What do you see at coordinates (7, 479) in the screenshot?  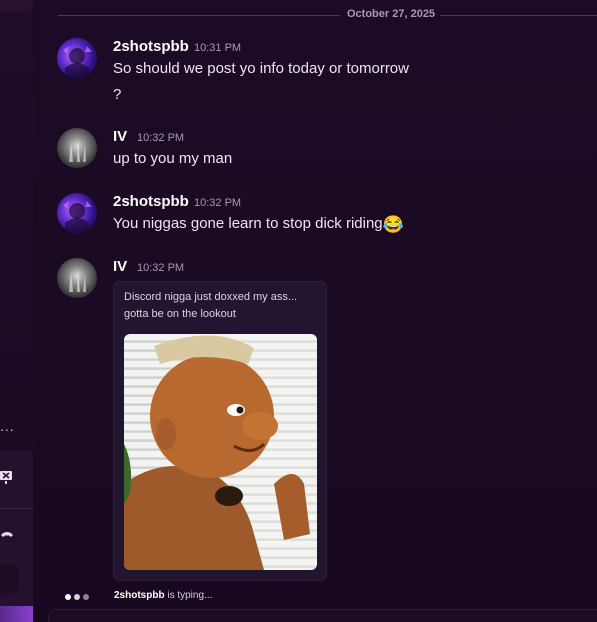 I see `screen-share-off-icon` at bounding box center [7, 479].